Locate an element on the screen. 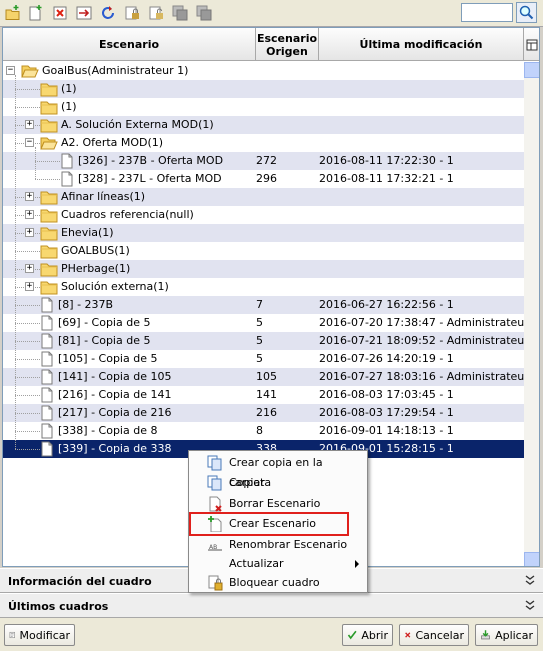  copy-to-folder-icon is located at coordinates (214, 463).